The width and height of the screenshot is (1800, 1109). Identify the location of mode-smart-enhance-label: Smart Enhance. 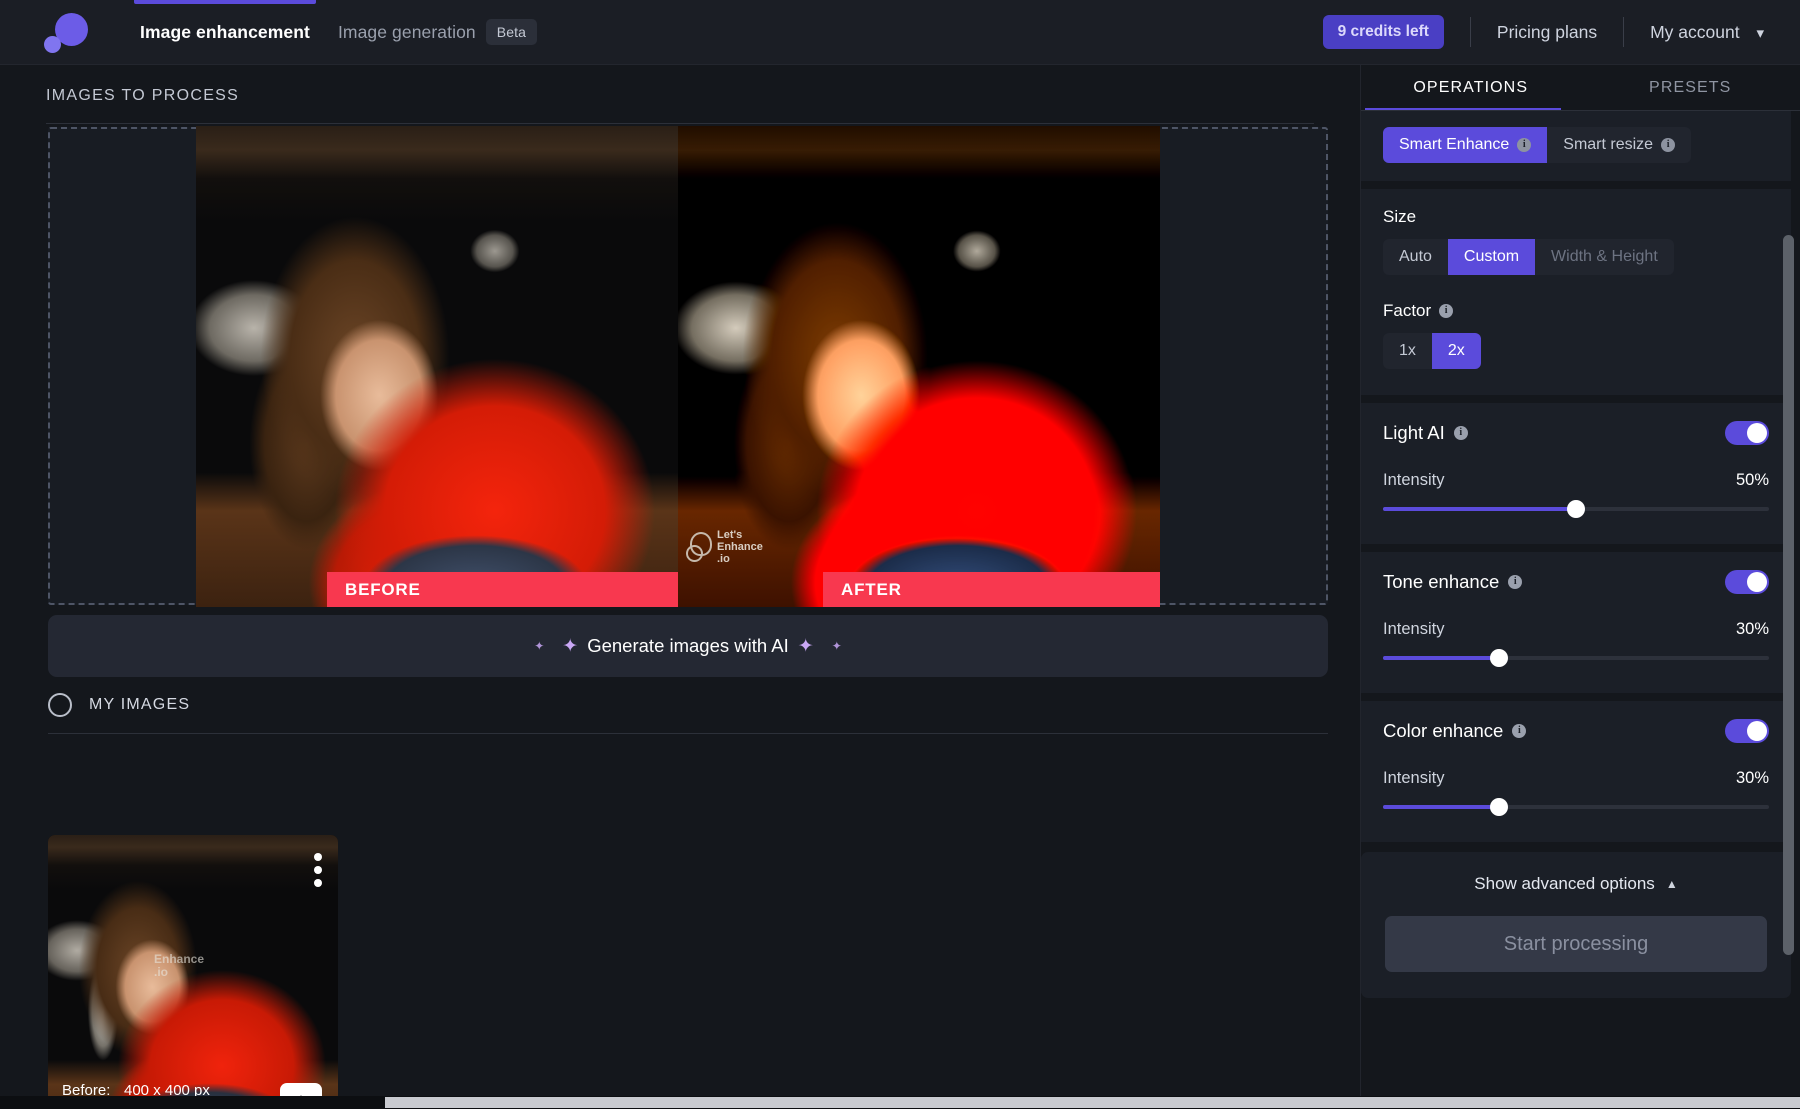
(1454, 144).